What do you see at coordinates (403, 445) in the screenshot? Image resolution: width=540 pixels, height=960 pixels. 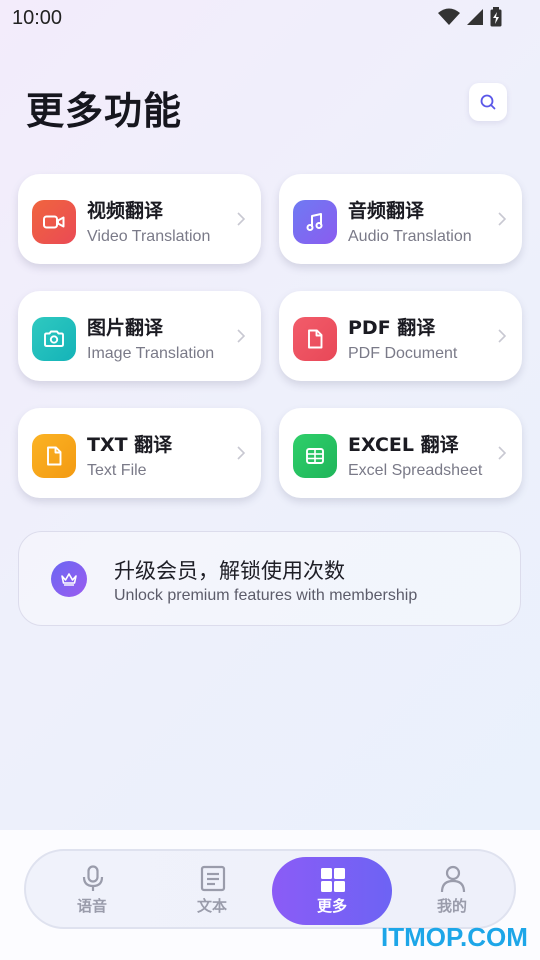 I see `card-title: EXCEL 翻译` at bounding box center [403, 445].